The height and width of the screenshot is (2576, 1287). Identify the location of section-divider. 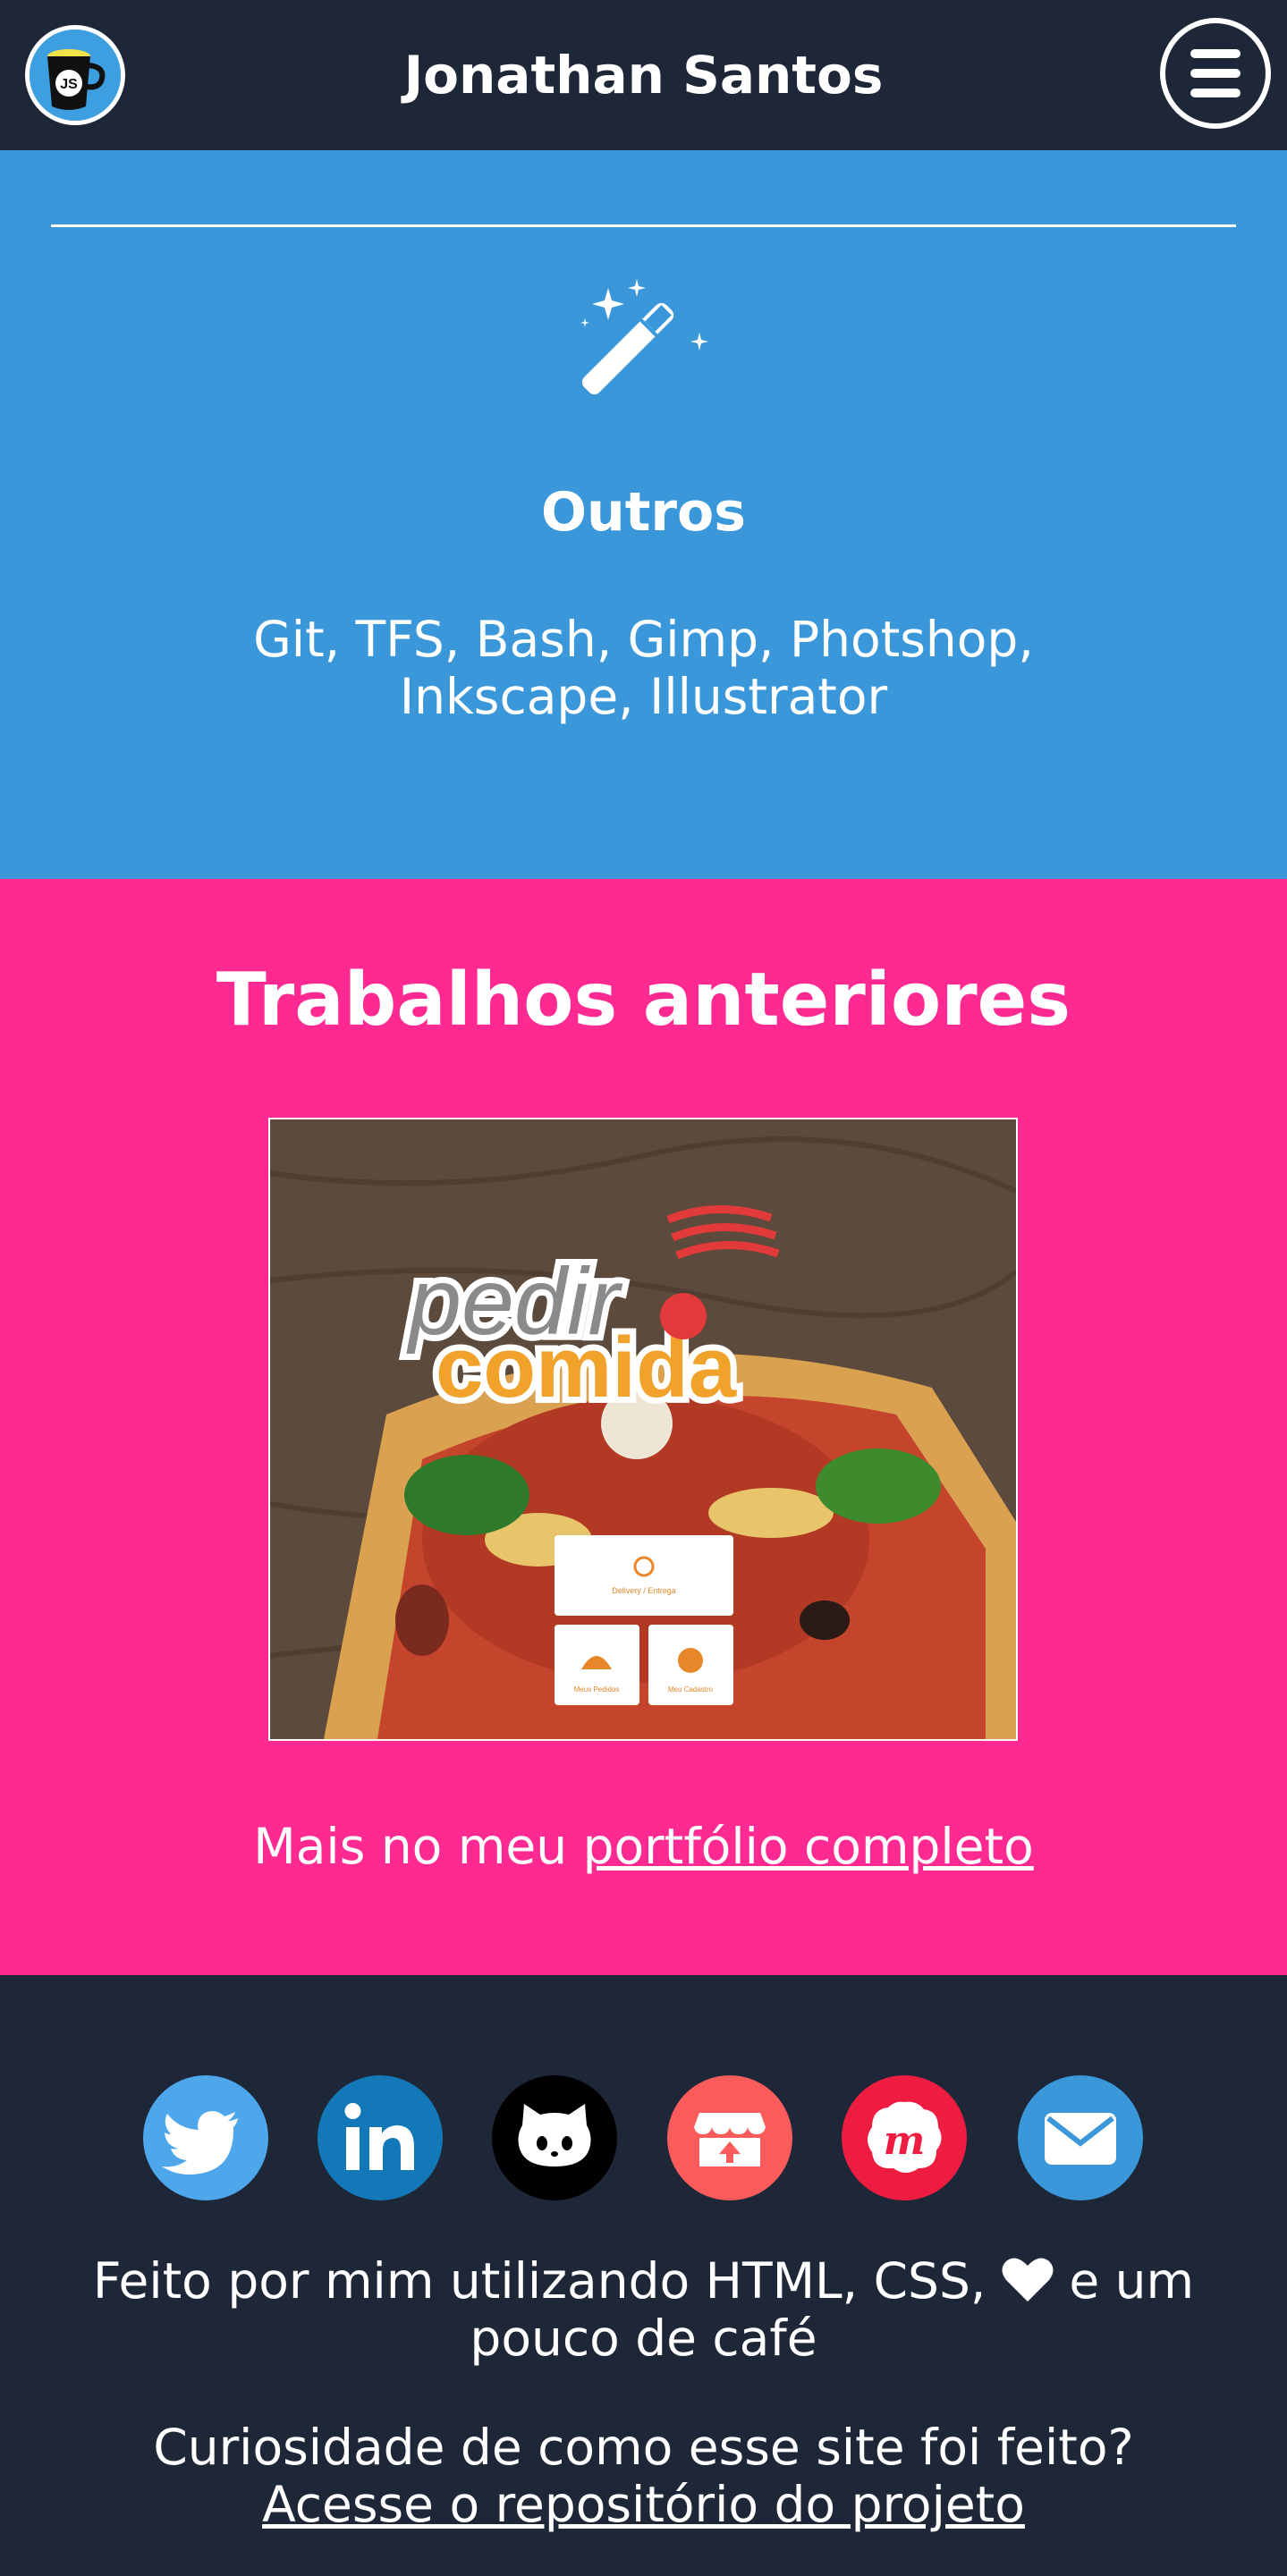
(643, 225).